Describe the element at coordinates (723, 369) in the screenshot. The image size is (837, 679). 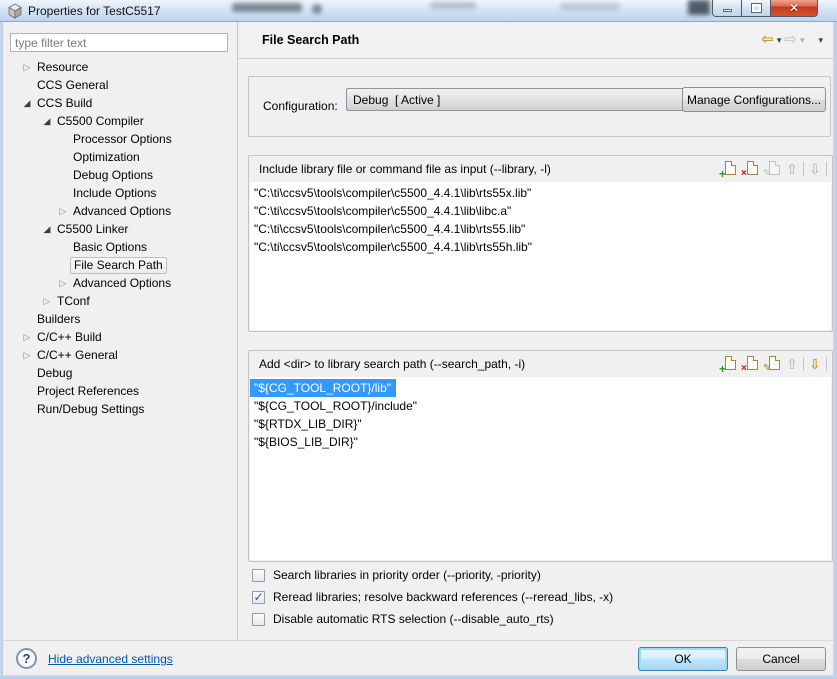
I see `add-badge: +` at that location.